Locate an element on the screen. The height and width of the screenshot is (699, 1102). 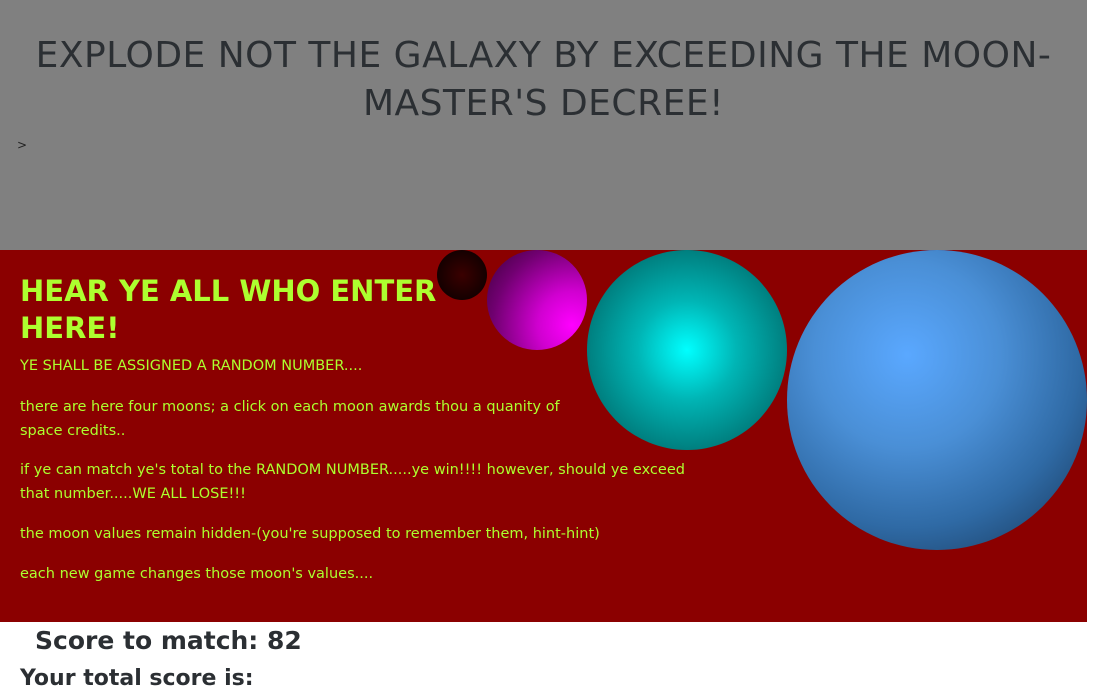
score-to-match: Score to match: 82 is located at coordinates (168, 640).